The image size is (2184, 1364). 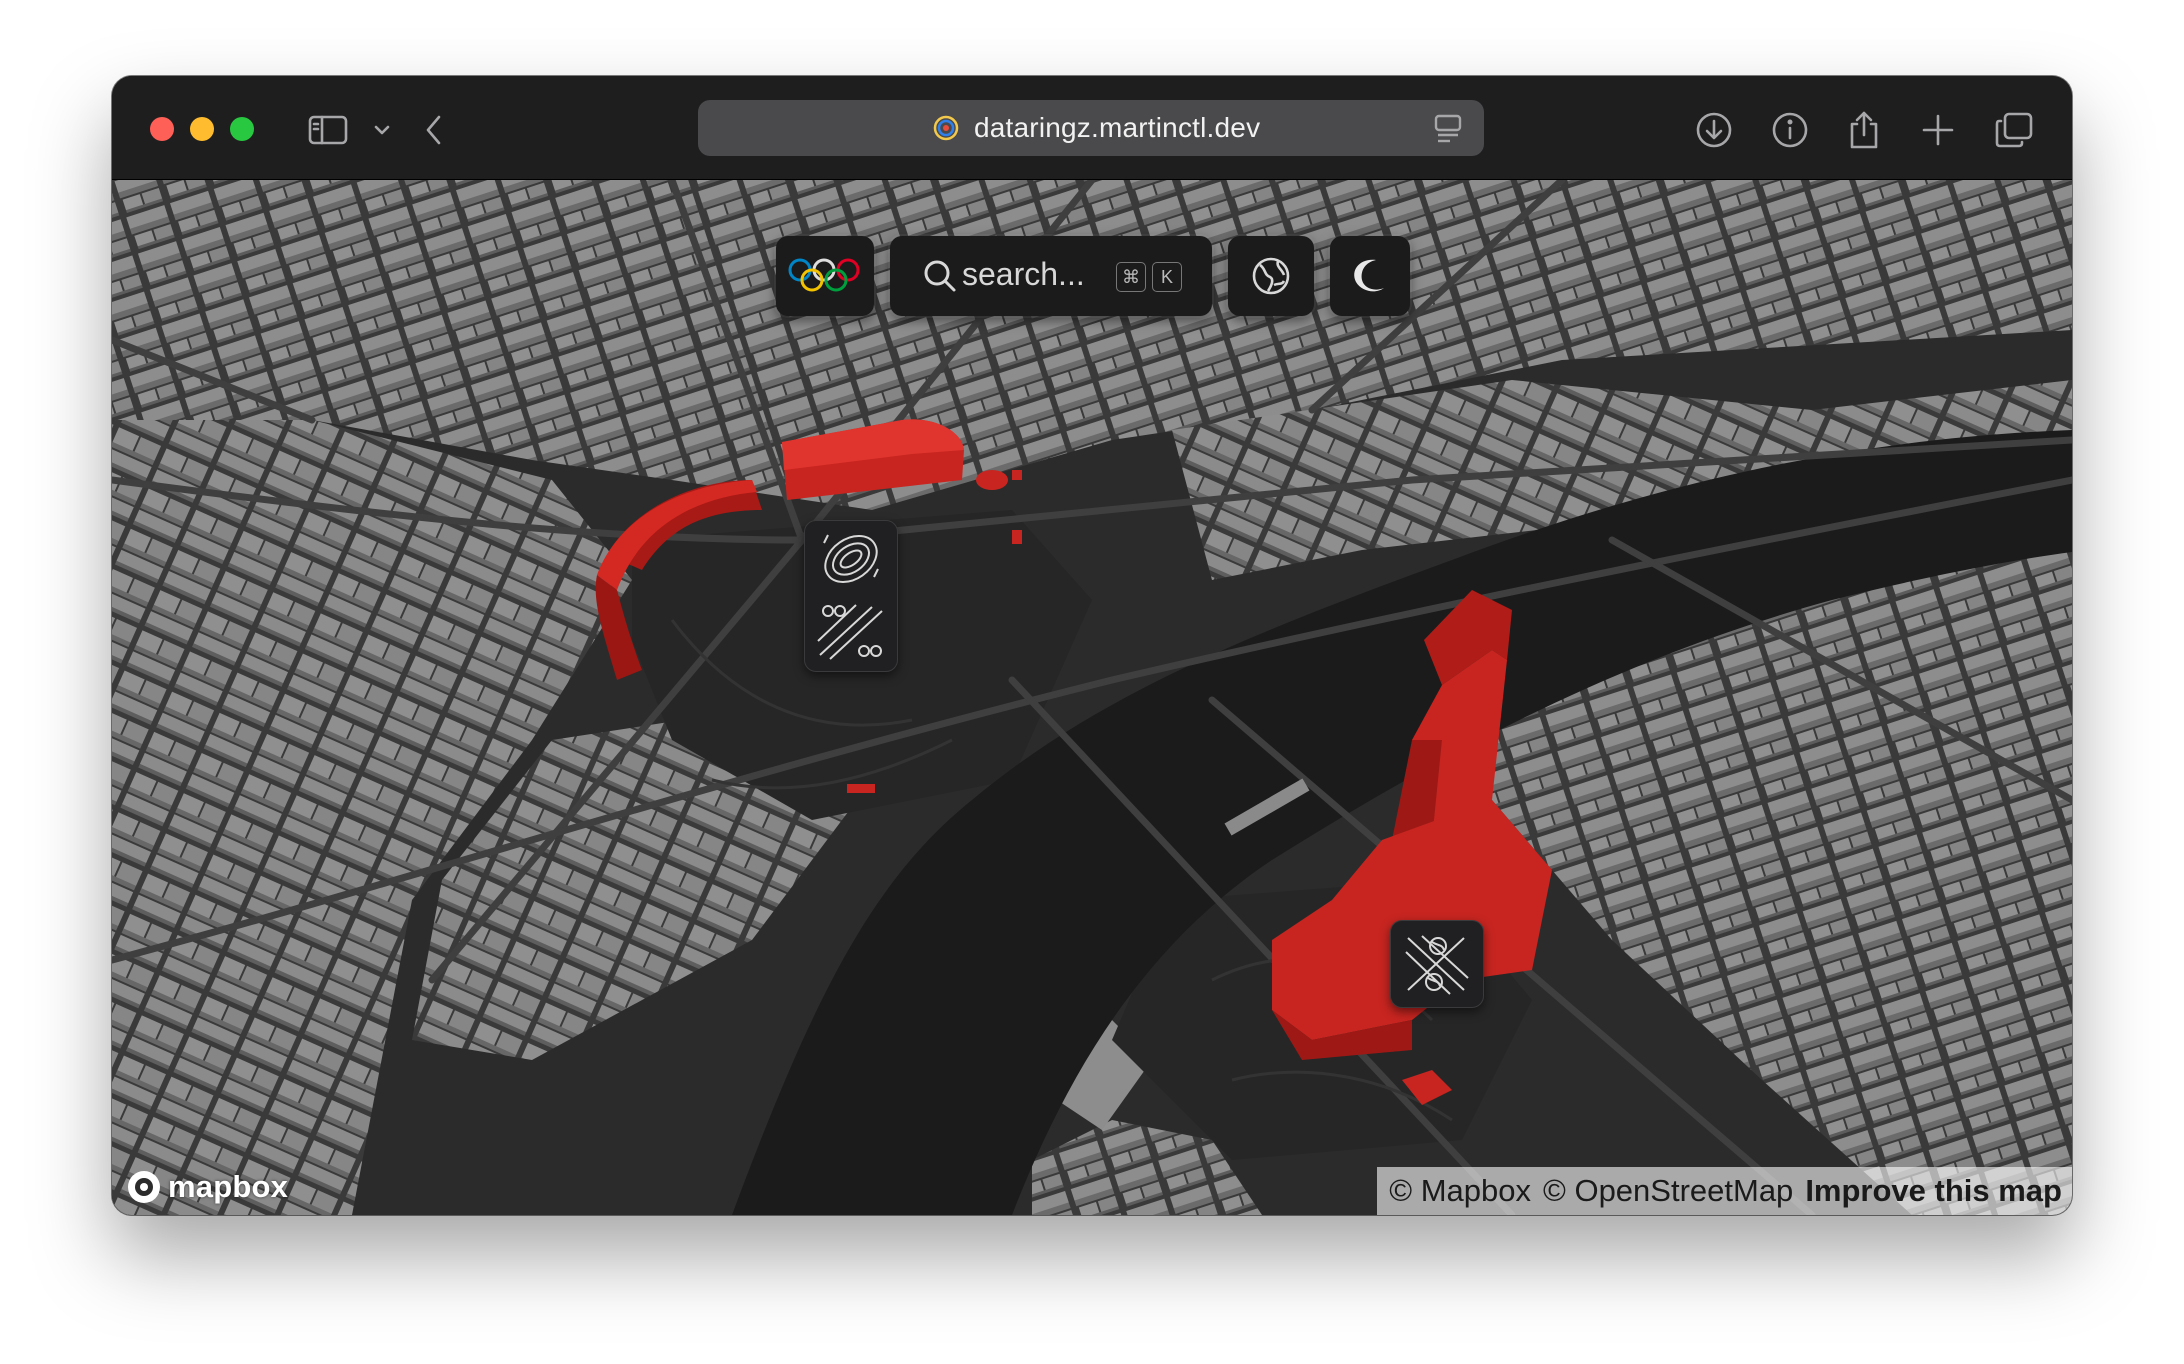 What do you see at coordinates (1668, 1191) in the screenshot?
I see `osm-attribution-link: © OpenStreetMap` at bounding box center [1668, 1191].